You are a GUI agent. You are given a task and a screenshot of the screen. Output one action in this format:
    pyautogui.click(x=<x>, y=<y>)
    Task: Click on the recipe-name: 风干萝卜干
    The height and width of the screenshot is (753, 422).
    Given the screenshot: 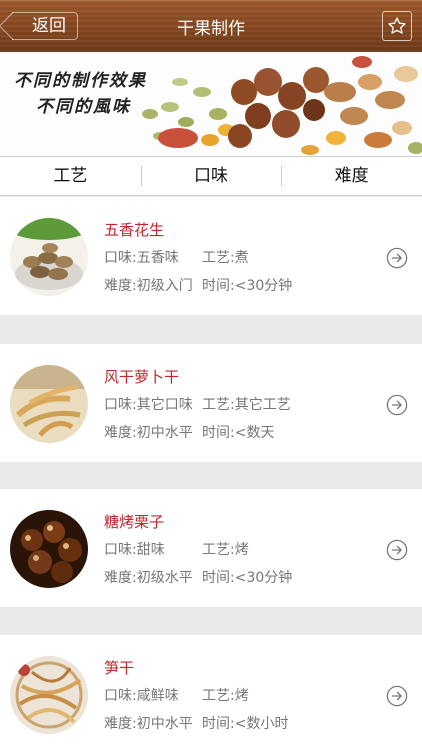 What is the action you would take?
    pyautogui.click(x=142, y=377)
    